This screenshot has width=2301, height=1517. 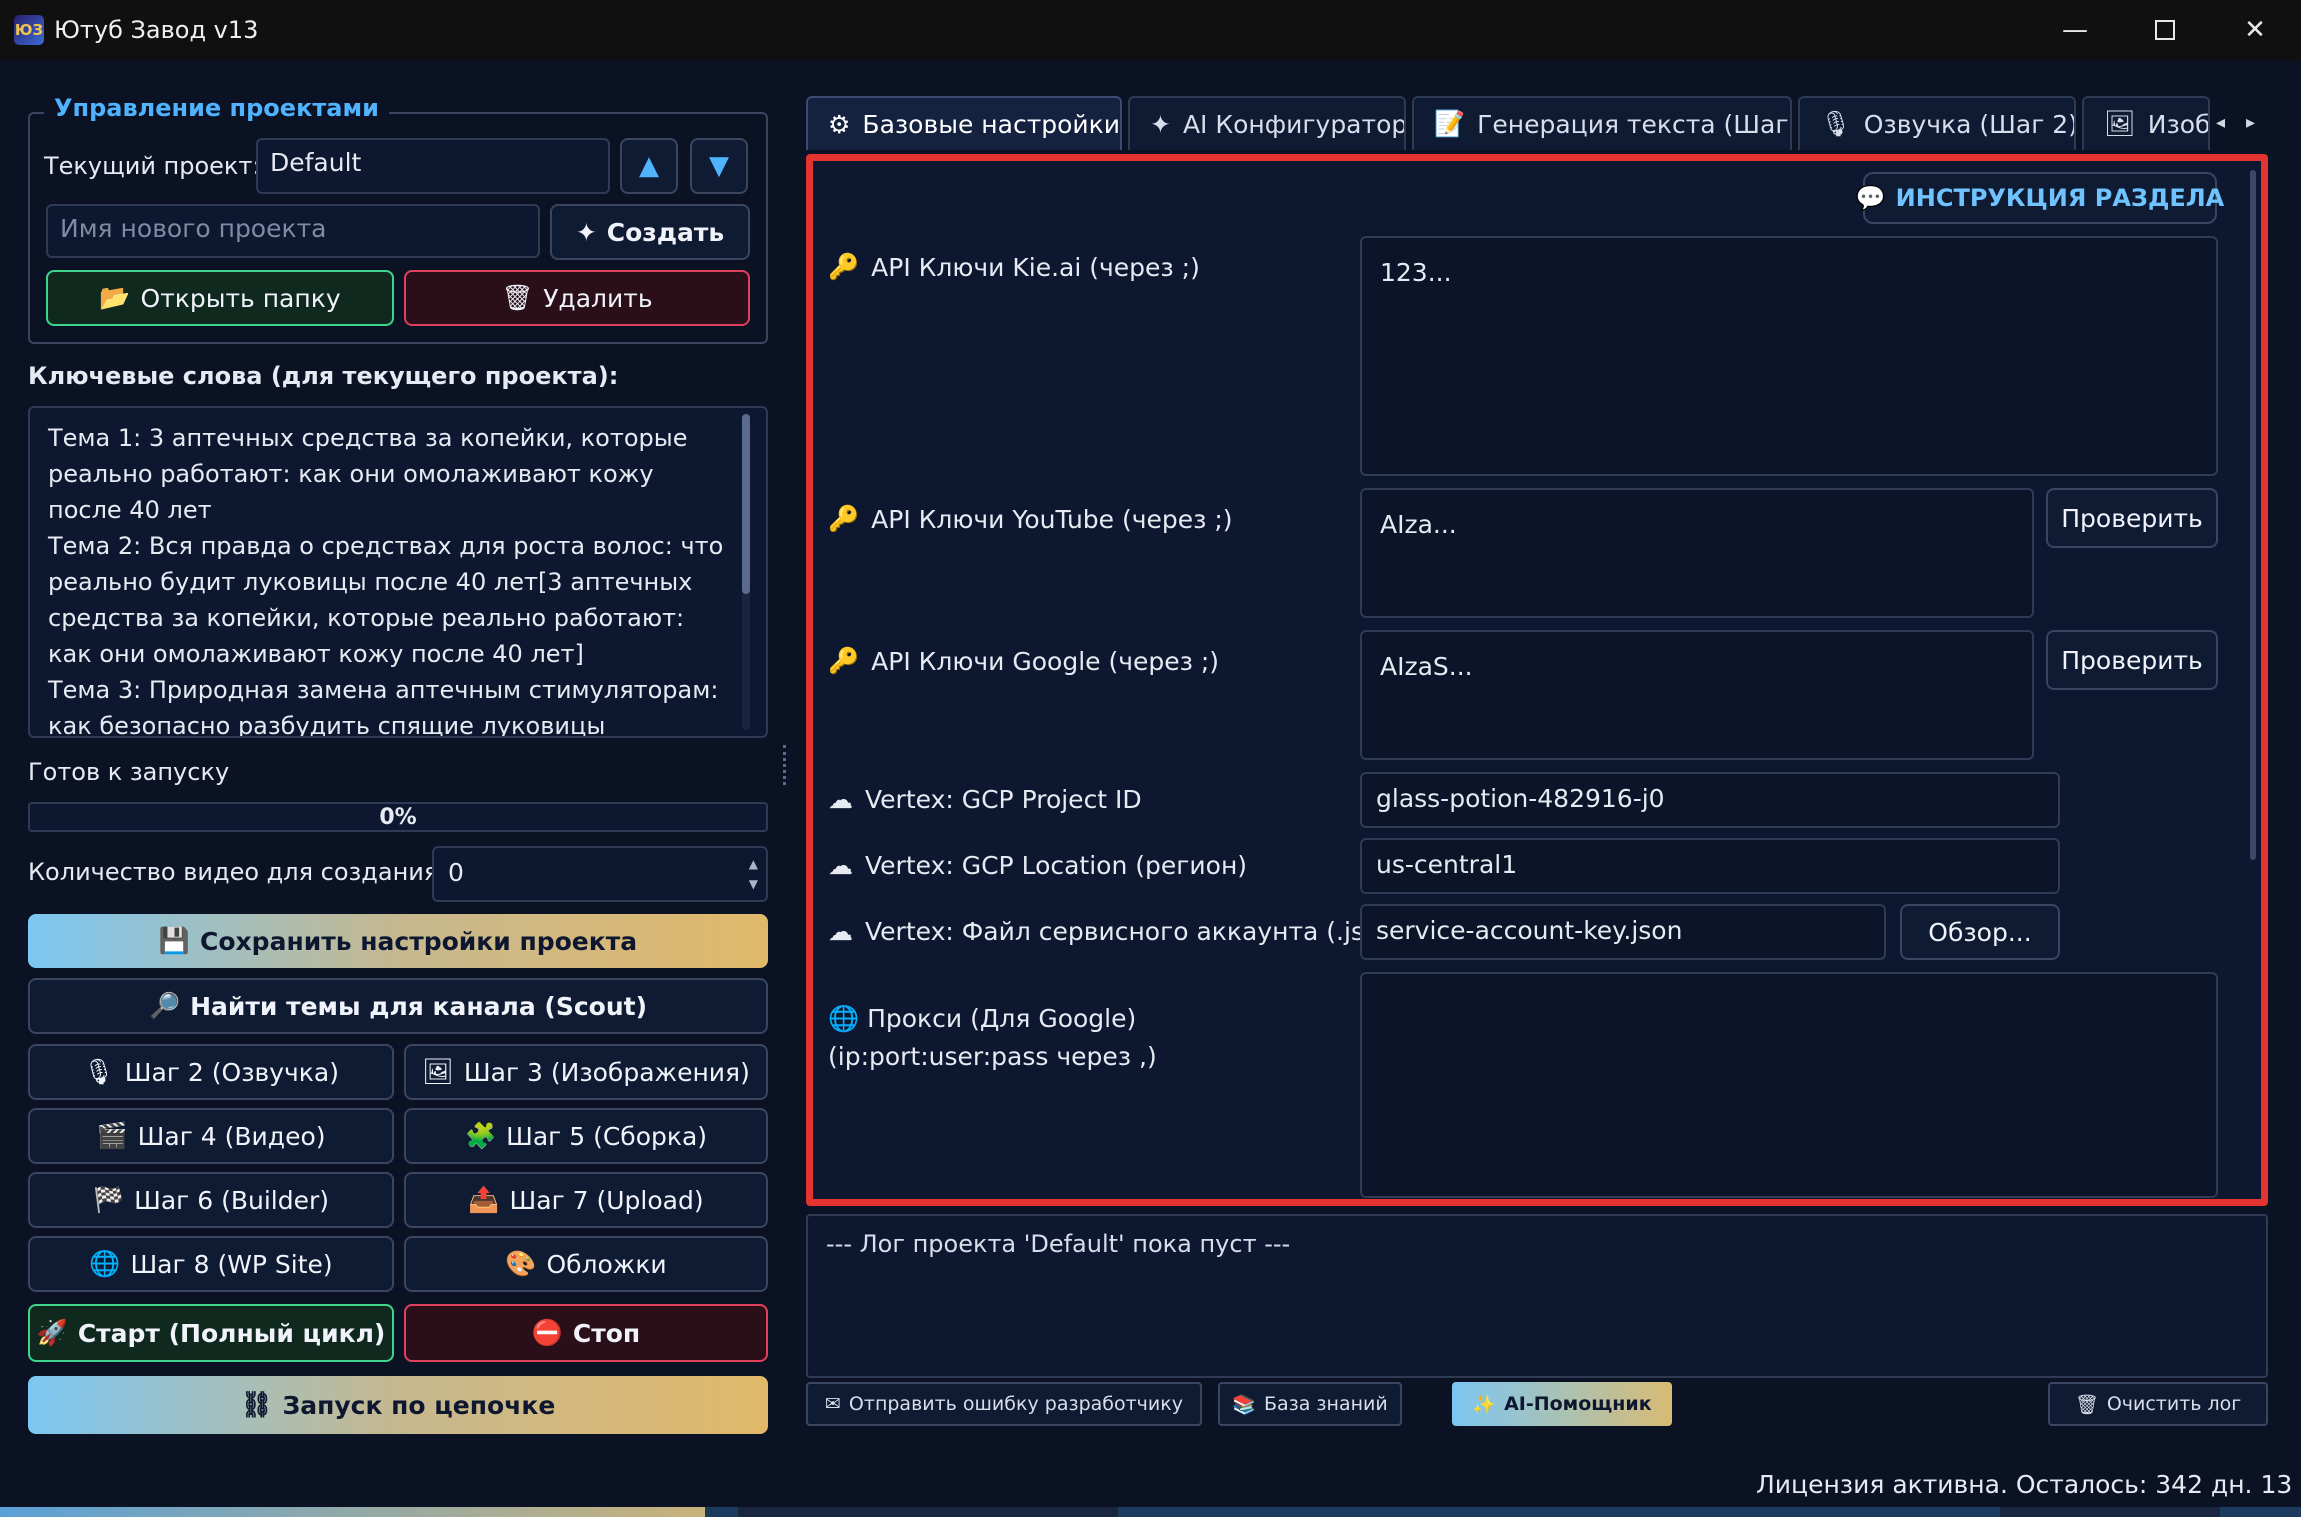 I want to click on knowledge-base-button: 📚 База знаний, so click(x=1310, y=1404).